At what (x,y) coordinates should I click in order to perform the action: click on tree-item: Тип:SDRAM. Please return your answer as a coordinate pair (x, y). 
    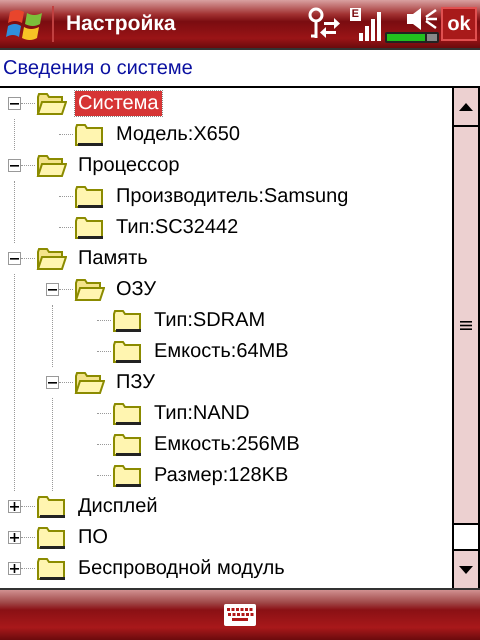
    Looking at the image, I should click on (209, 320).